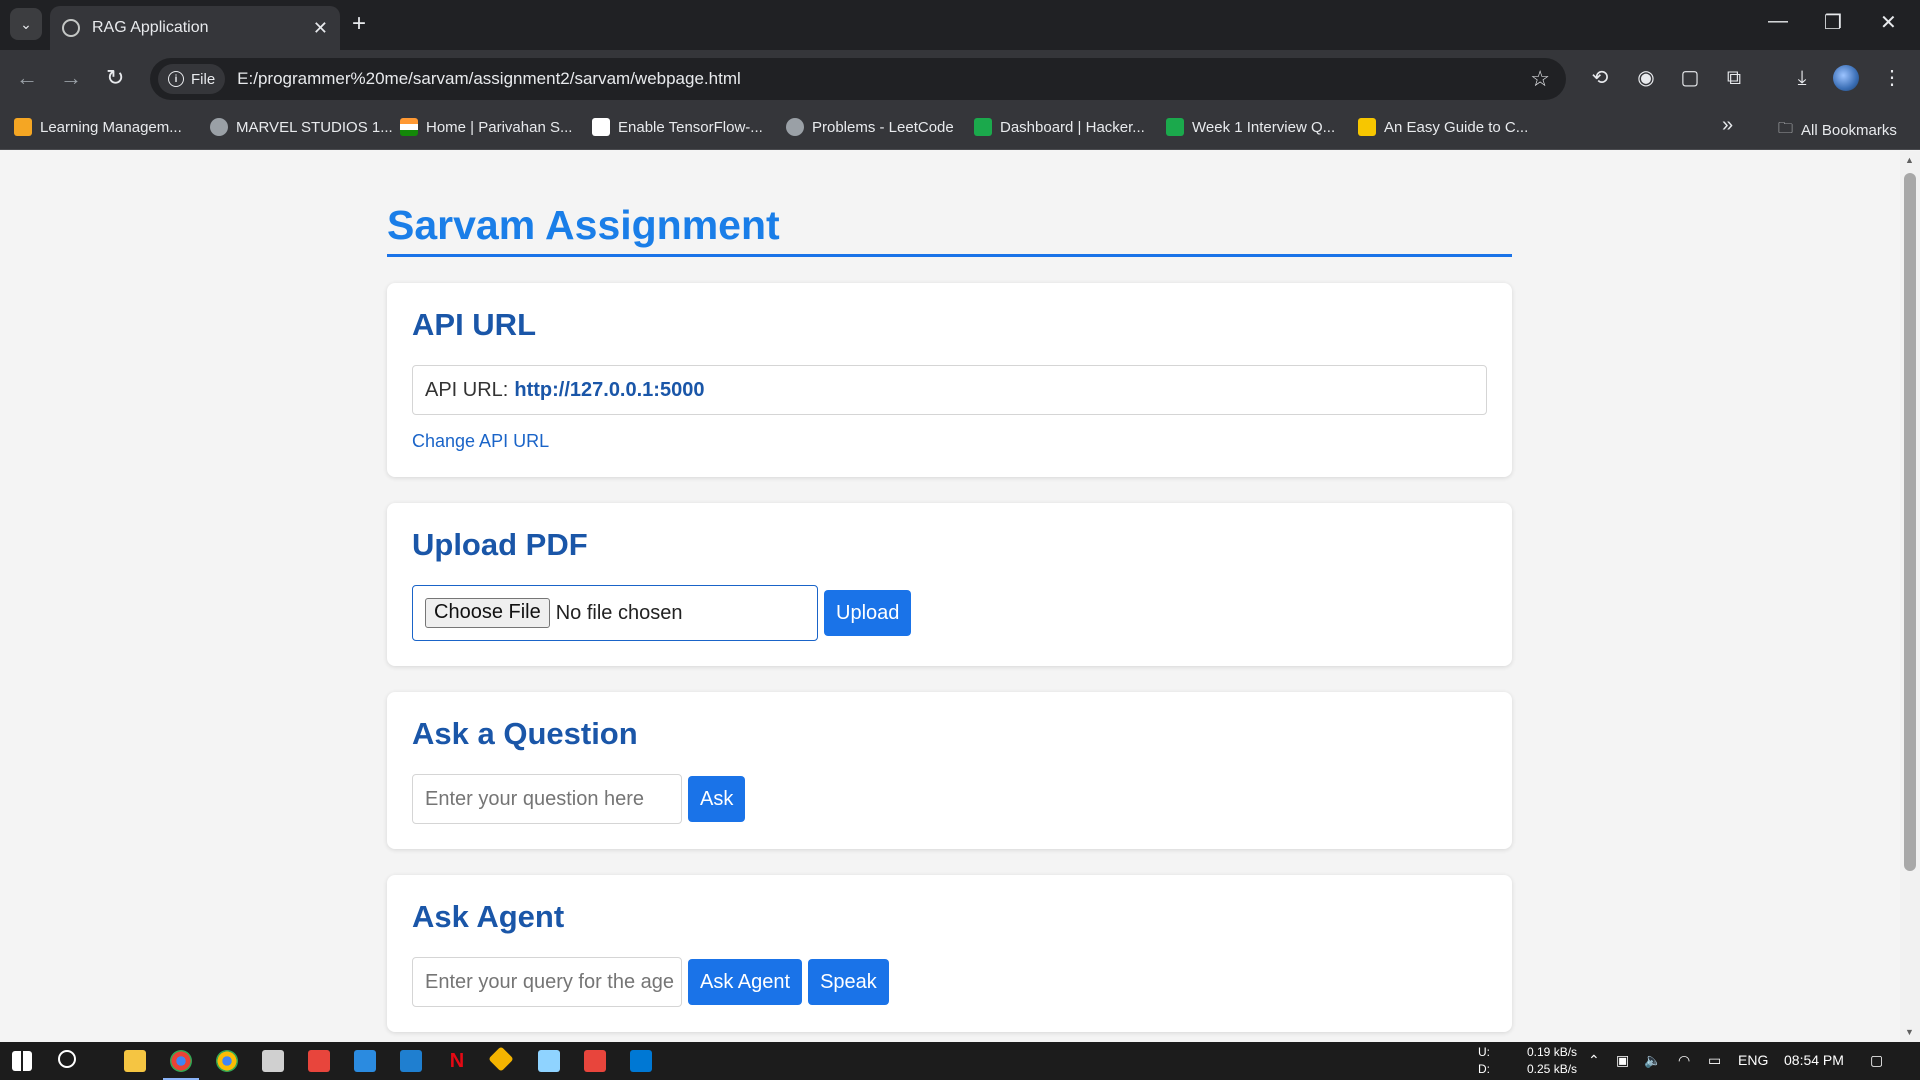 The width and height of the screenshot is (1920, 1080). What do you see at coordinates (71, 28) in the screenshot?
I see `globe-icon` at bounding box center [71, 28].